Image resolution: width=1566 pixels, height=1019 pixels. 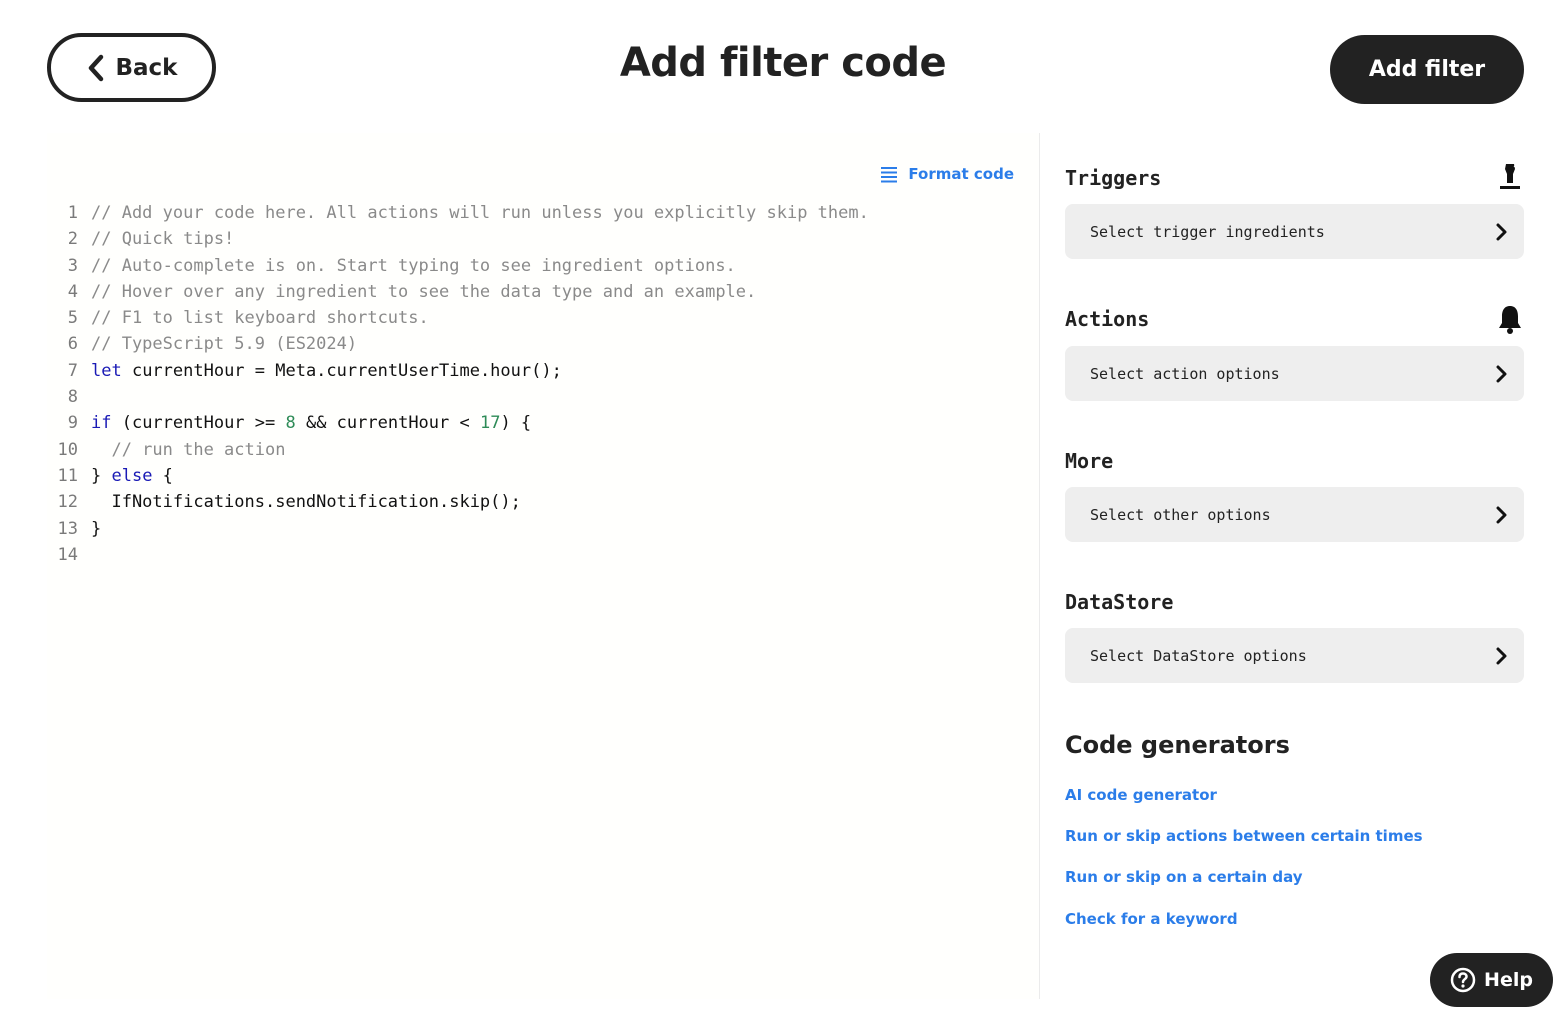 What do you see at coordinates (260, 318) in the screenshot?
I see `code-token: // F1 to list keyboard shortcuts.` at bounding box center [260, 318].